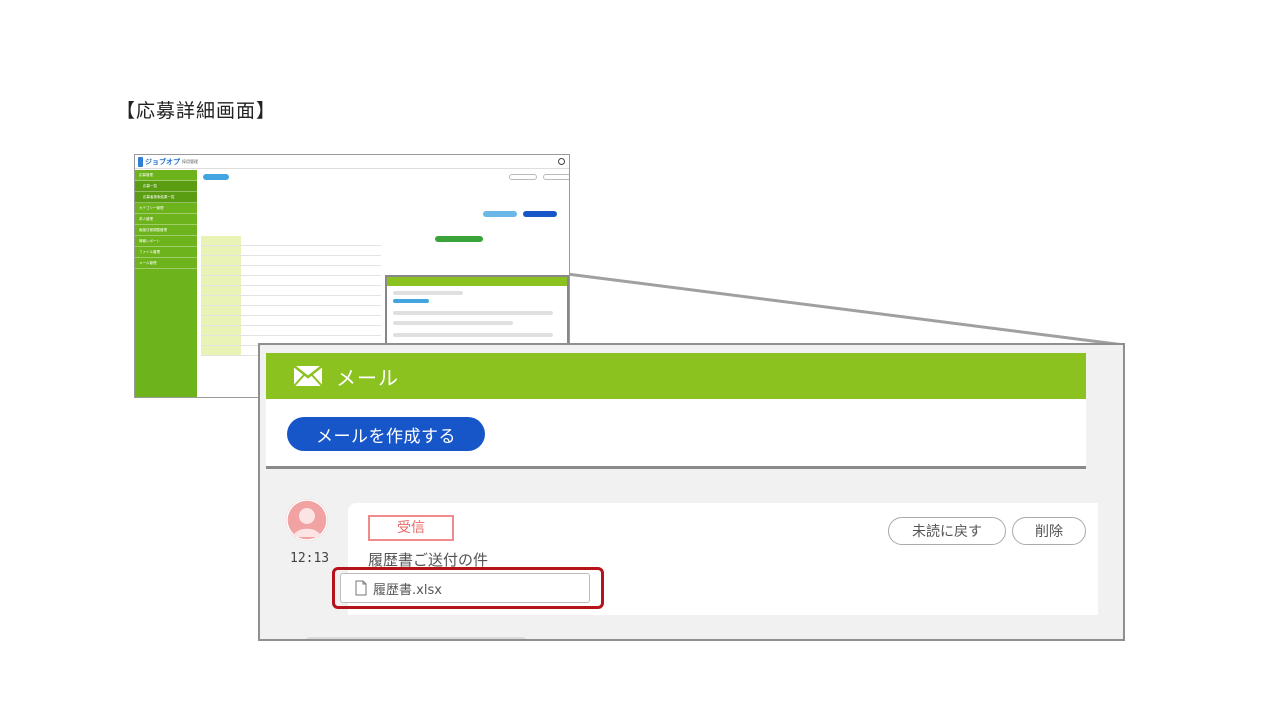  I want to click on gear-icon, so click(561, 161).